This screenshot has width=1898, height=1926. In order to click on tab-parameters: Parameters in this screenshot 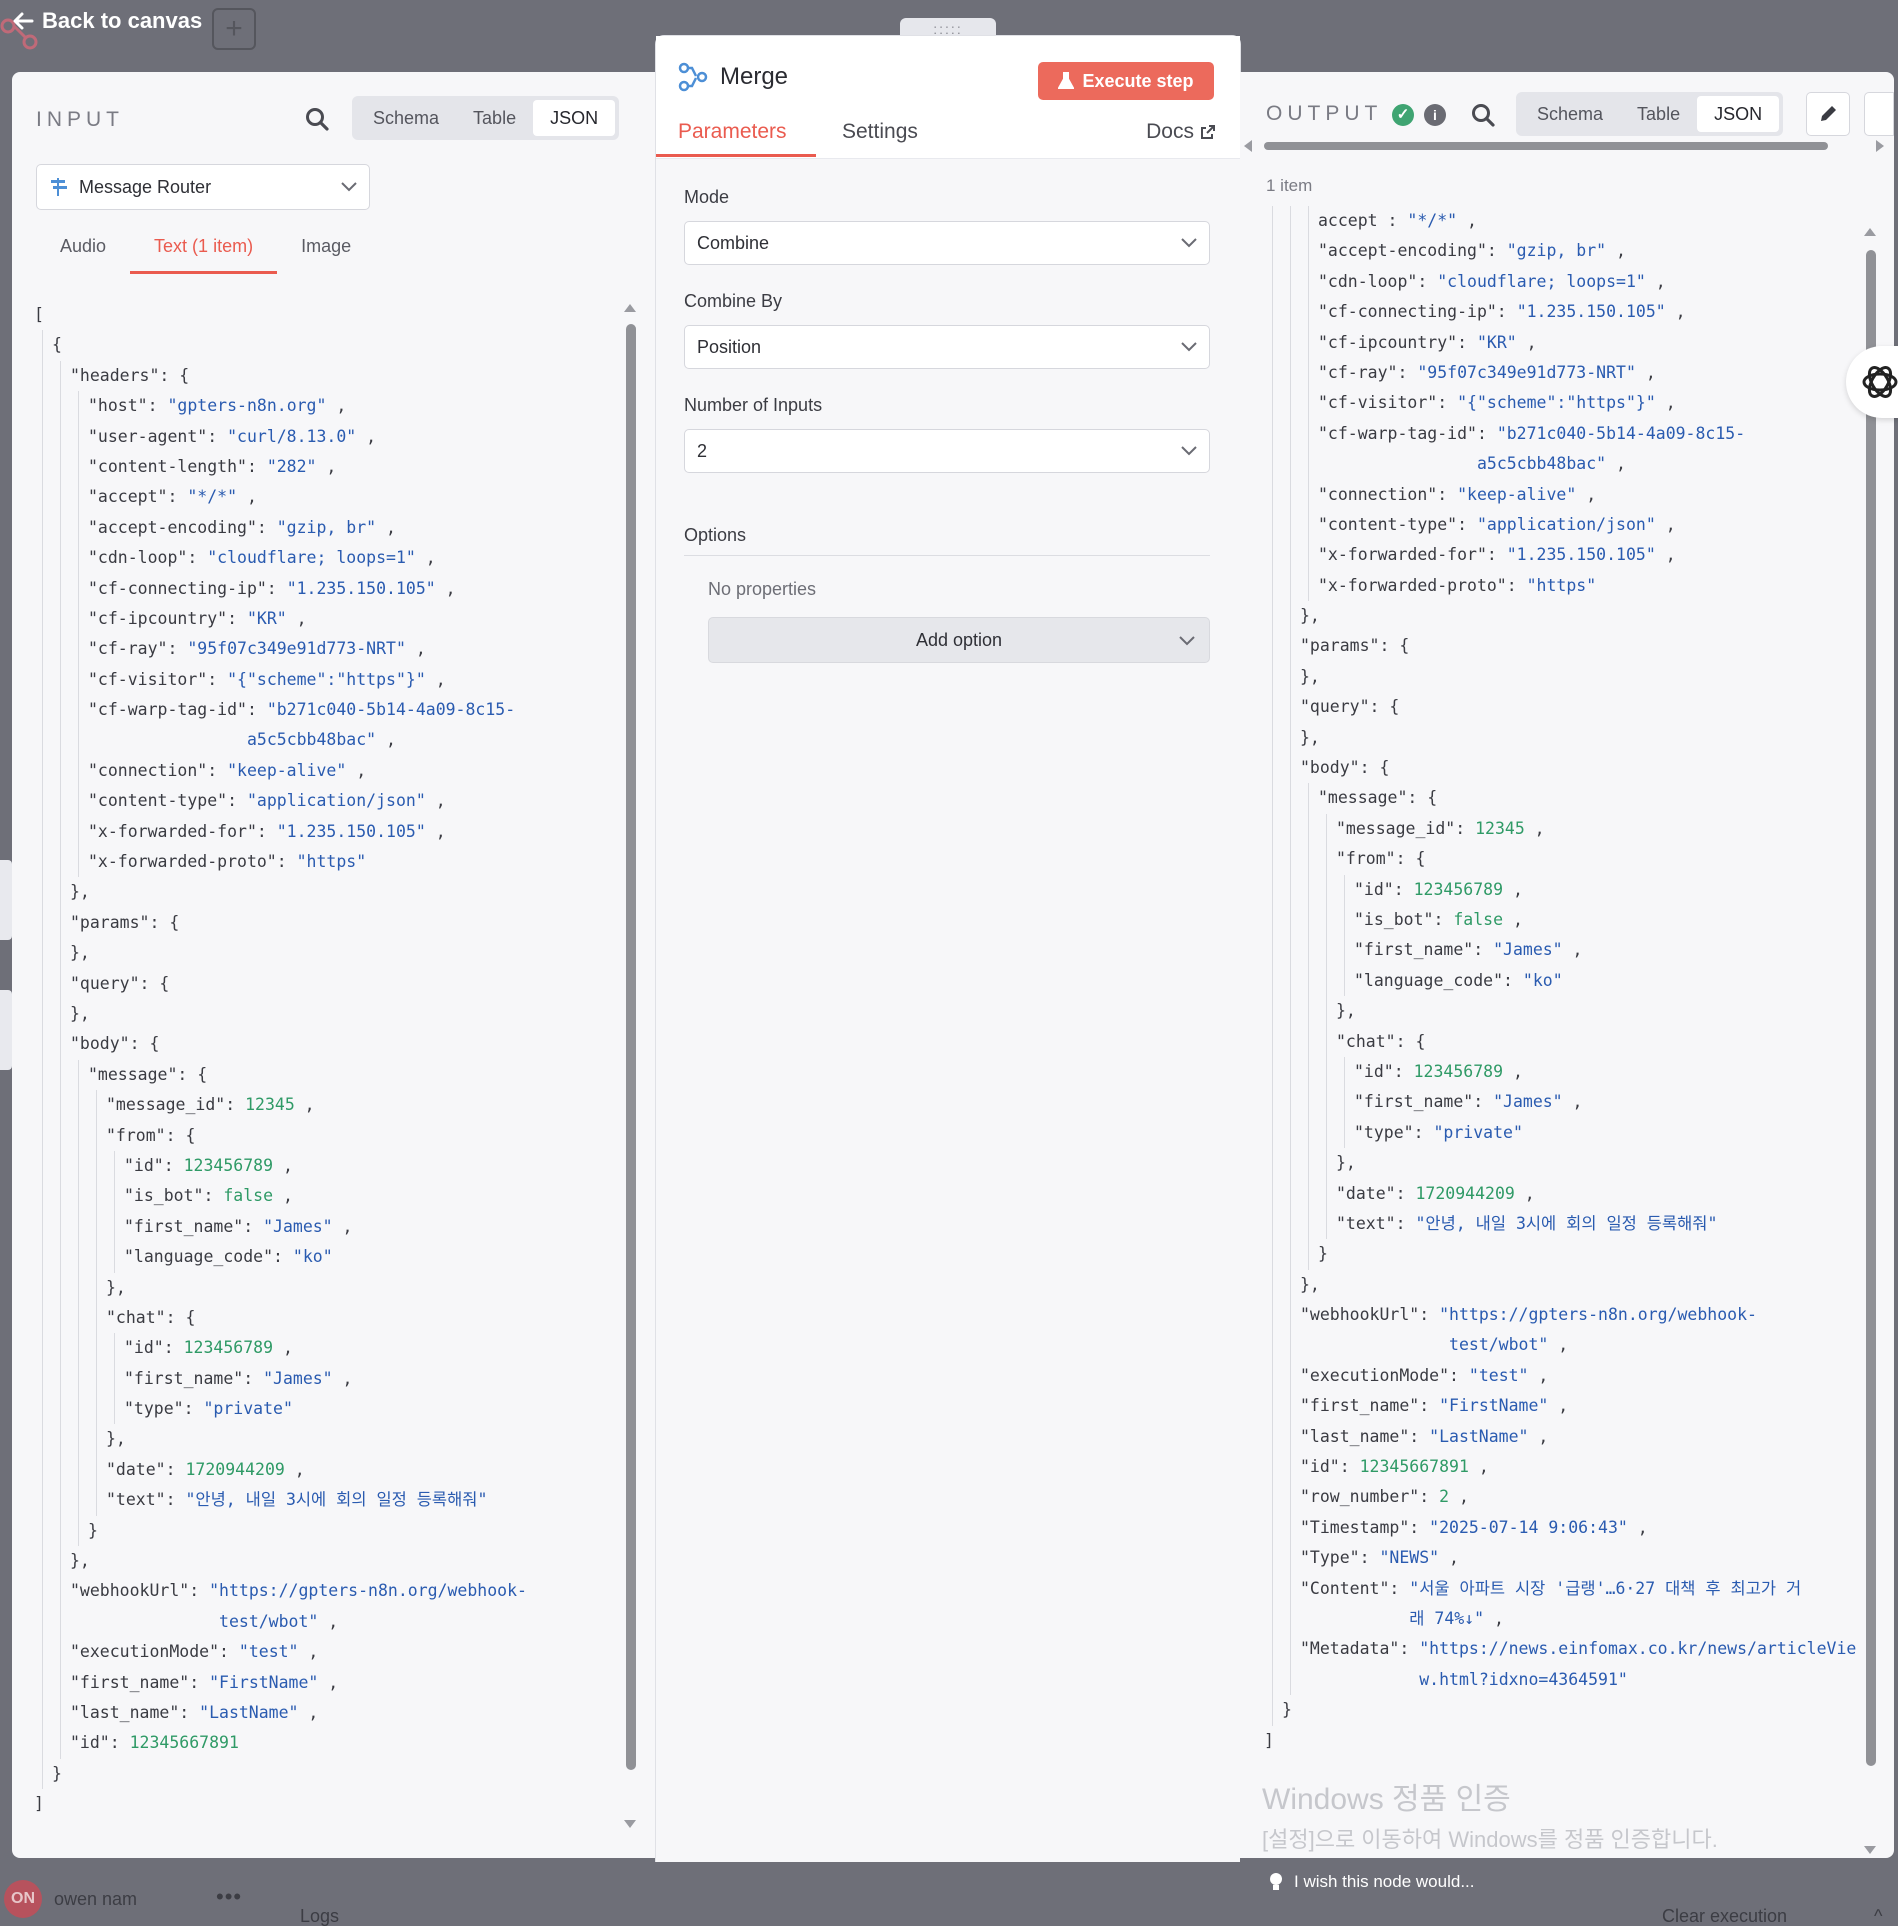, I will do `click(732, 132)`.